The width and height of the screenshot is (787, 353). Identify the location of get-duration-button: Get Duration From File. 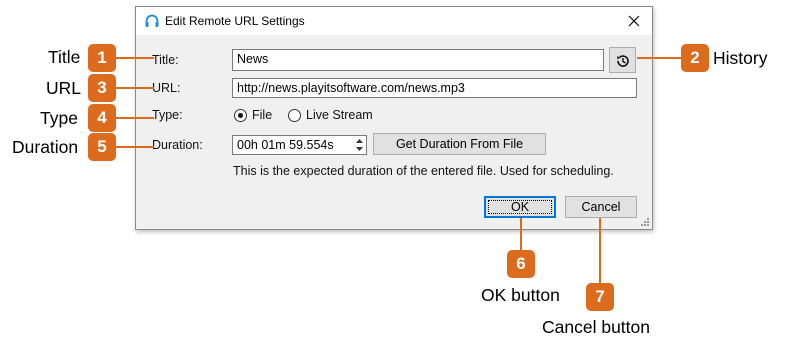
(459, 144).